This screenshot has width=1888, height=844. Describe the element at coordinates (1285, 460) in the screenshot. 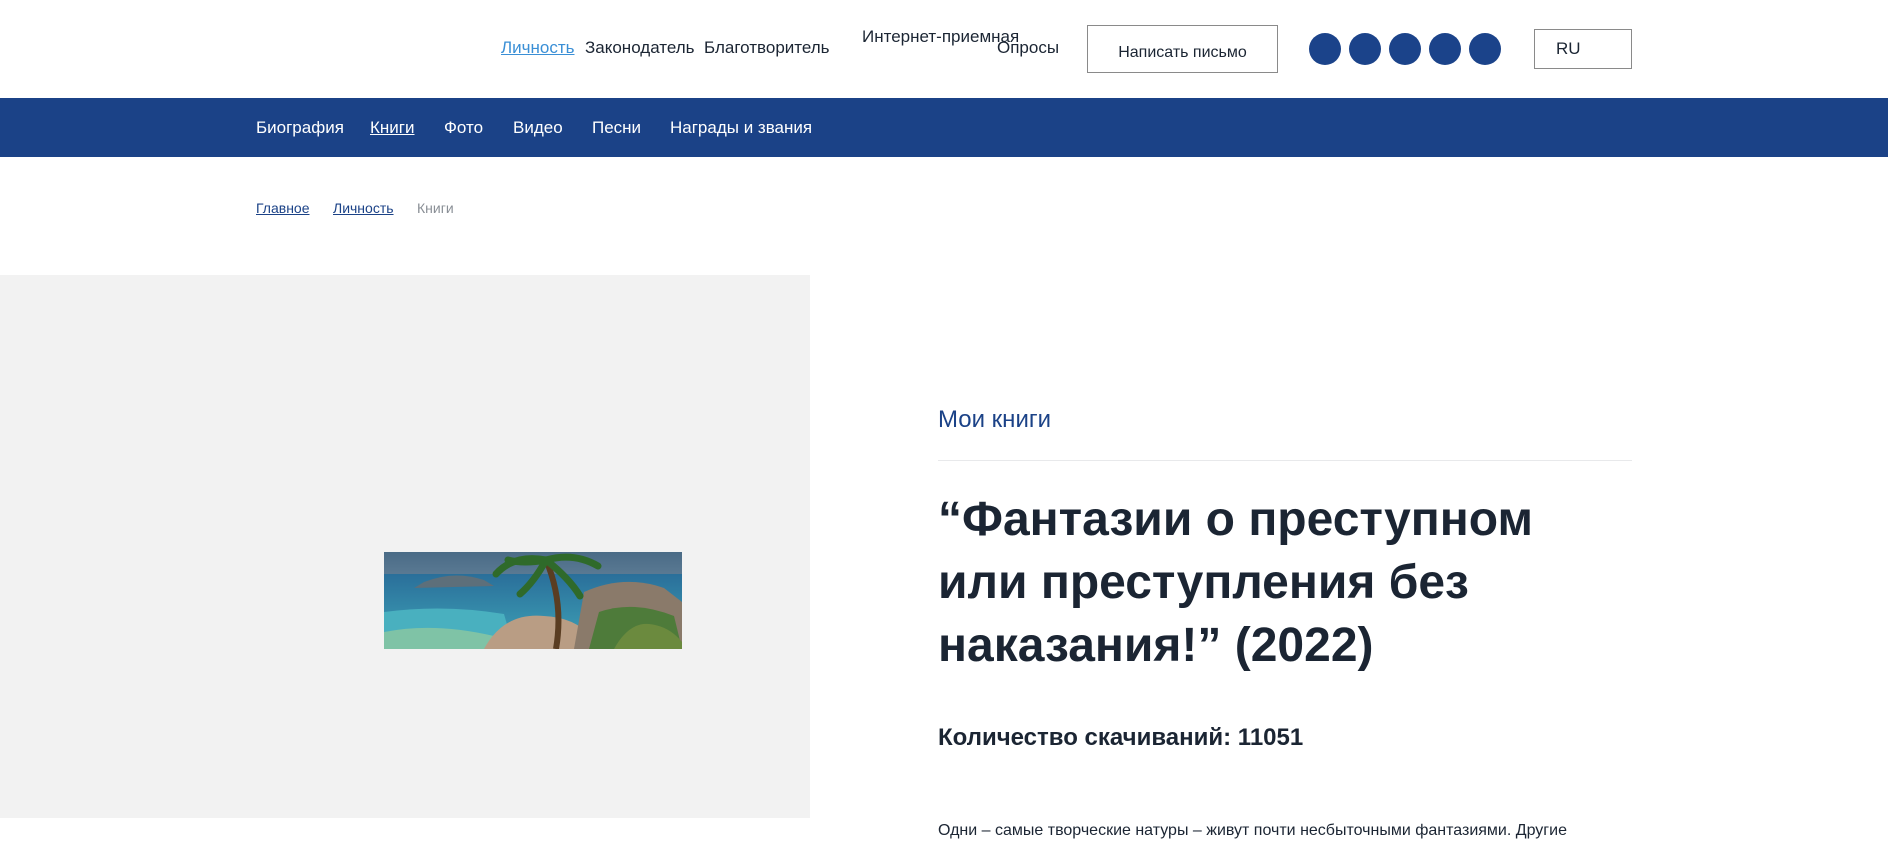

I see `divider` at that location.